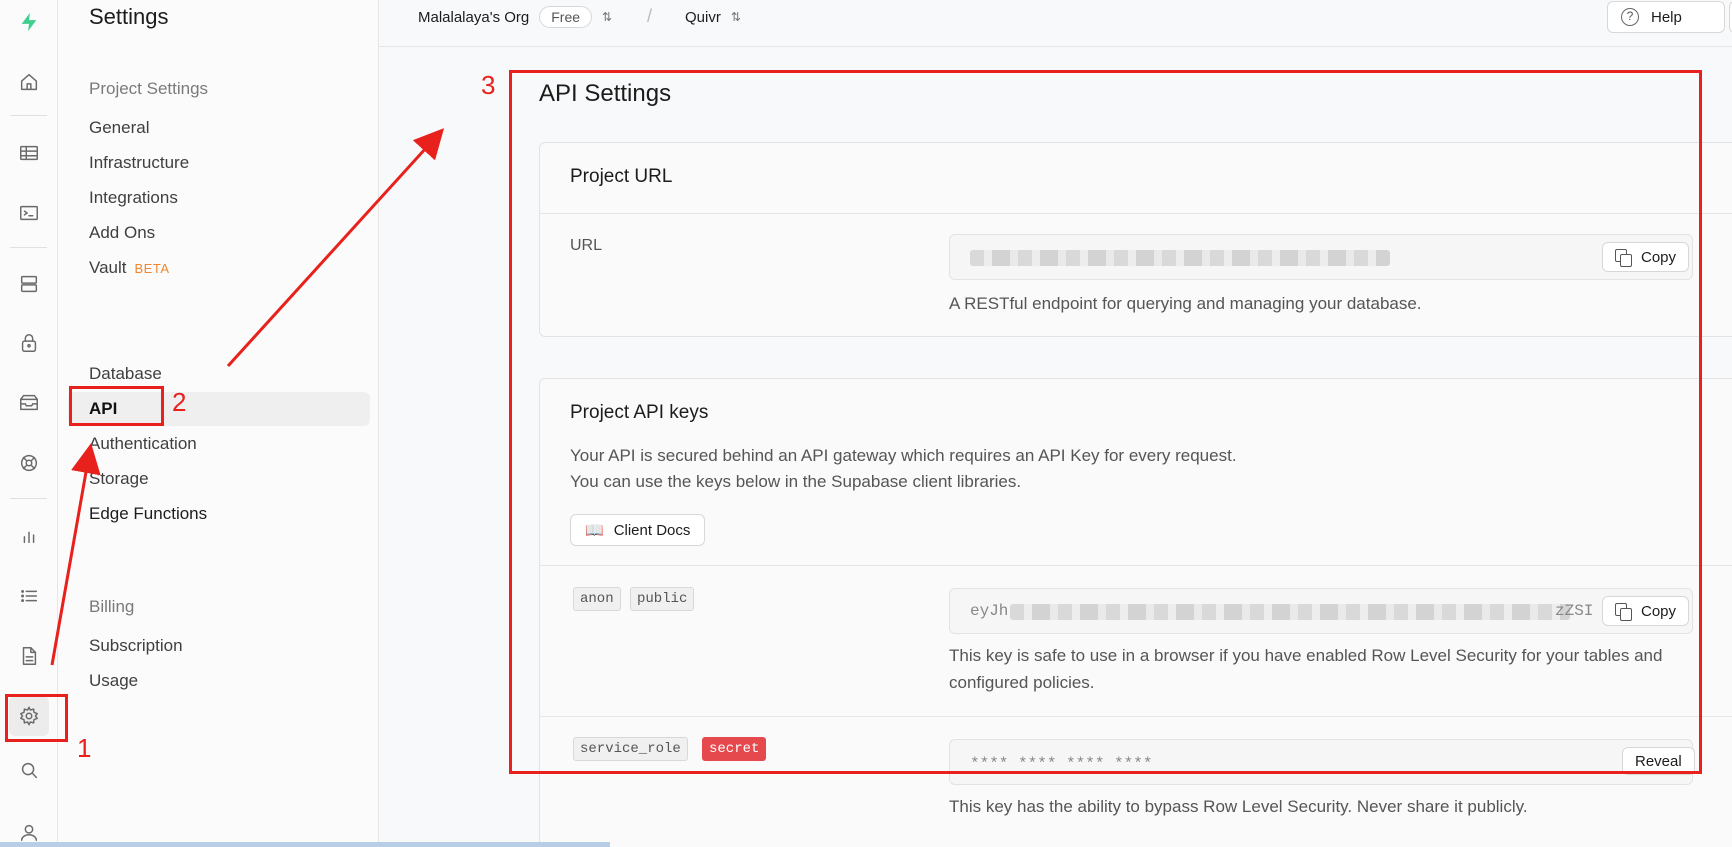 The image size is (1732, 847). What do you see at coordinates (152, 268) in the screenshot?
I see `beta-badge: BETA` at bounding box center [152, 268].